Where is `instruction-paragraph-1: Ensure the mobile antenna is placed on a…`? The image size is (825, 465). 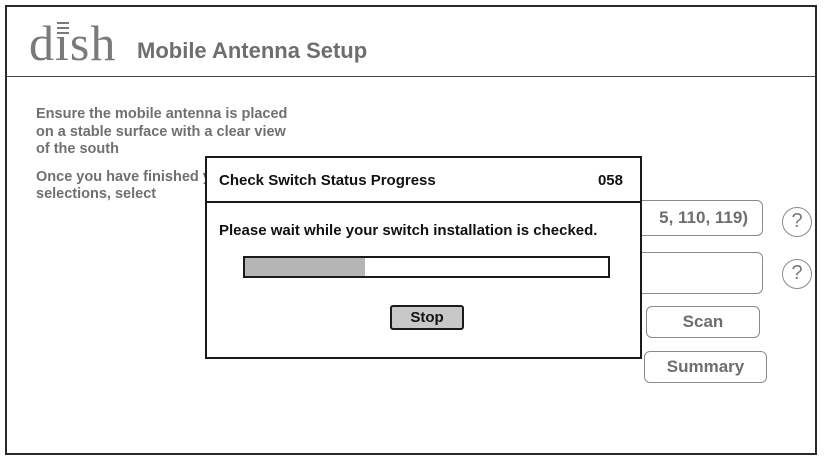 instruction-paragraph-1: Ensure the mobile antenna is placed on a… is located at coordinates (162, 131).